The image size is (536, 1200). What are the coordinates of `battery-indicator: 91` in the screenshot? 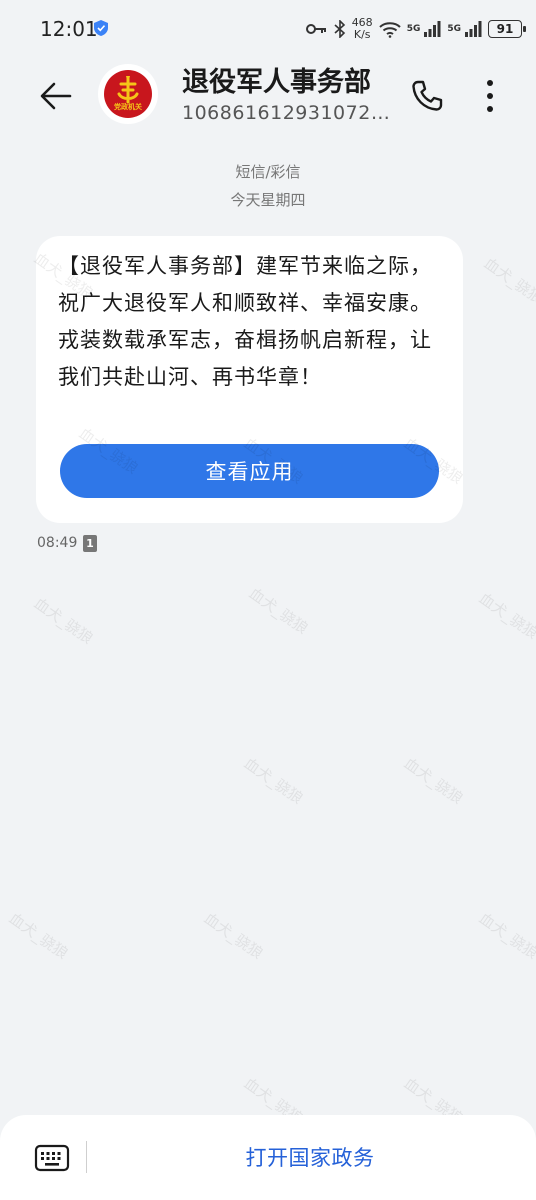 It's located at (507, 29).